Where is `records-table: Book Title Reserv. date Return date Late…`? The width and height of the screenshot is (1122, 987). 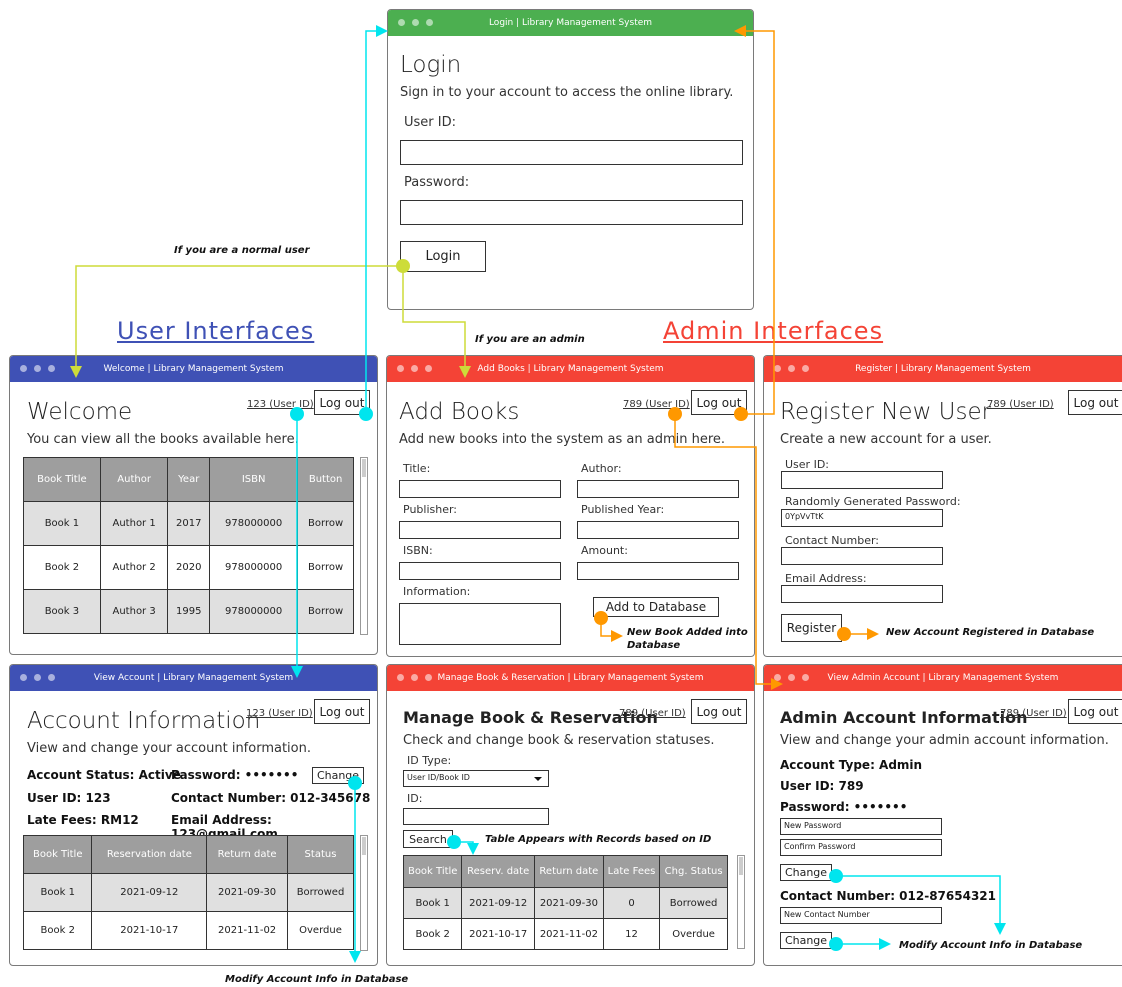 records-table: Book Title Reserv. date Return date Late… is located at coordinates (565, 902).